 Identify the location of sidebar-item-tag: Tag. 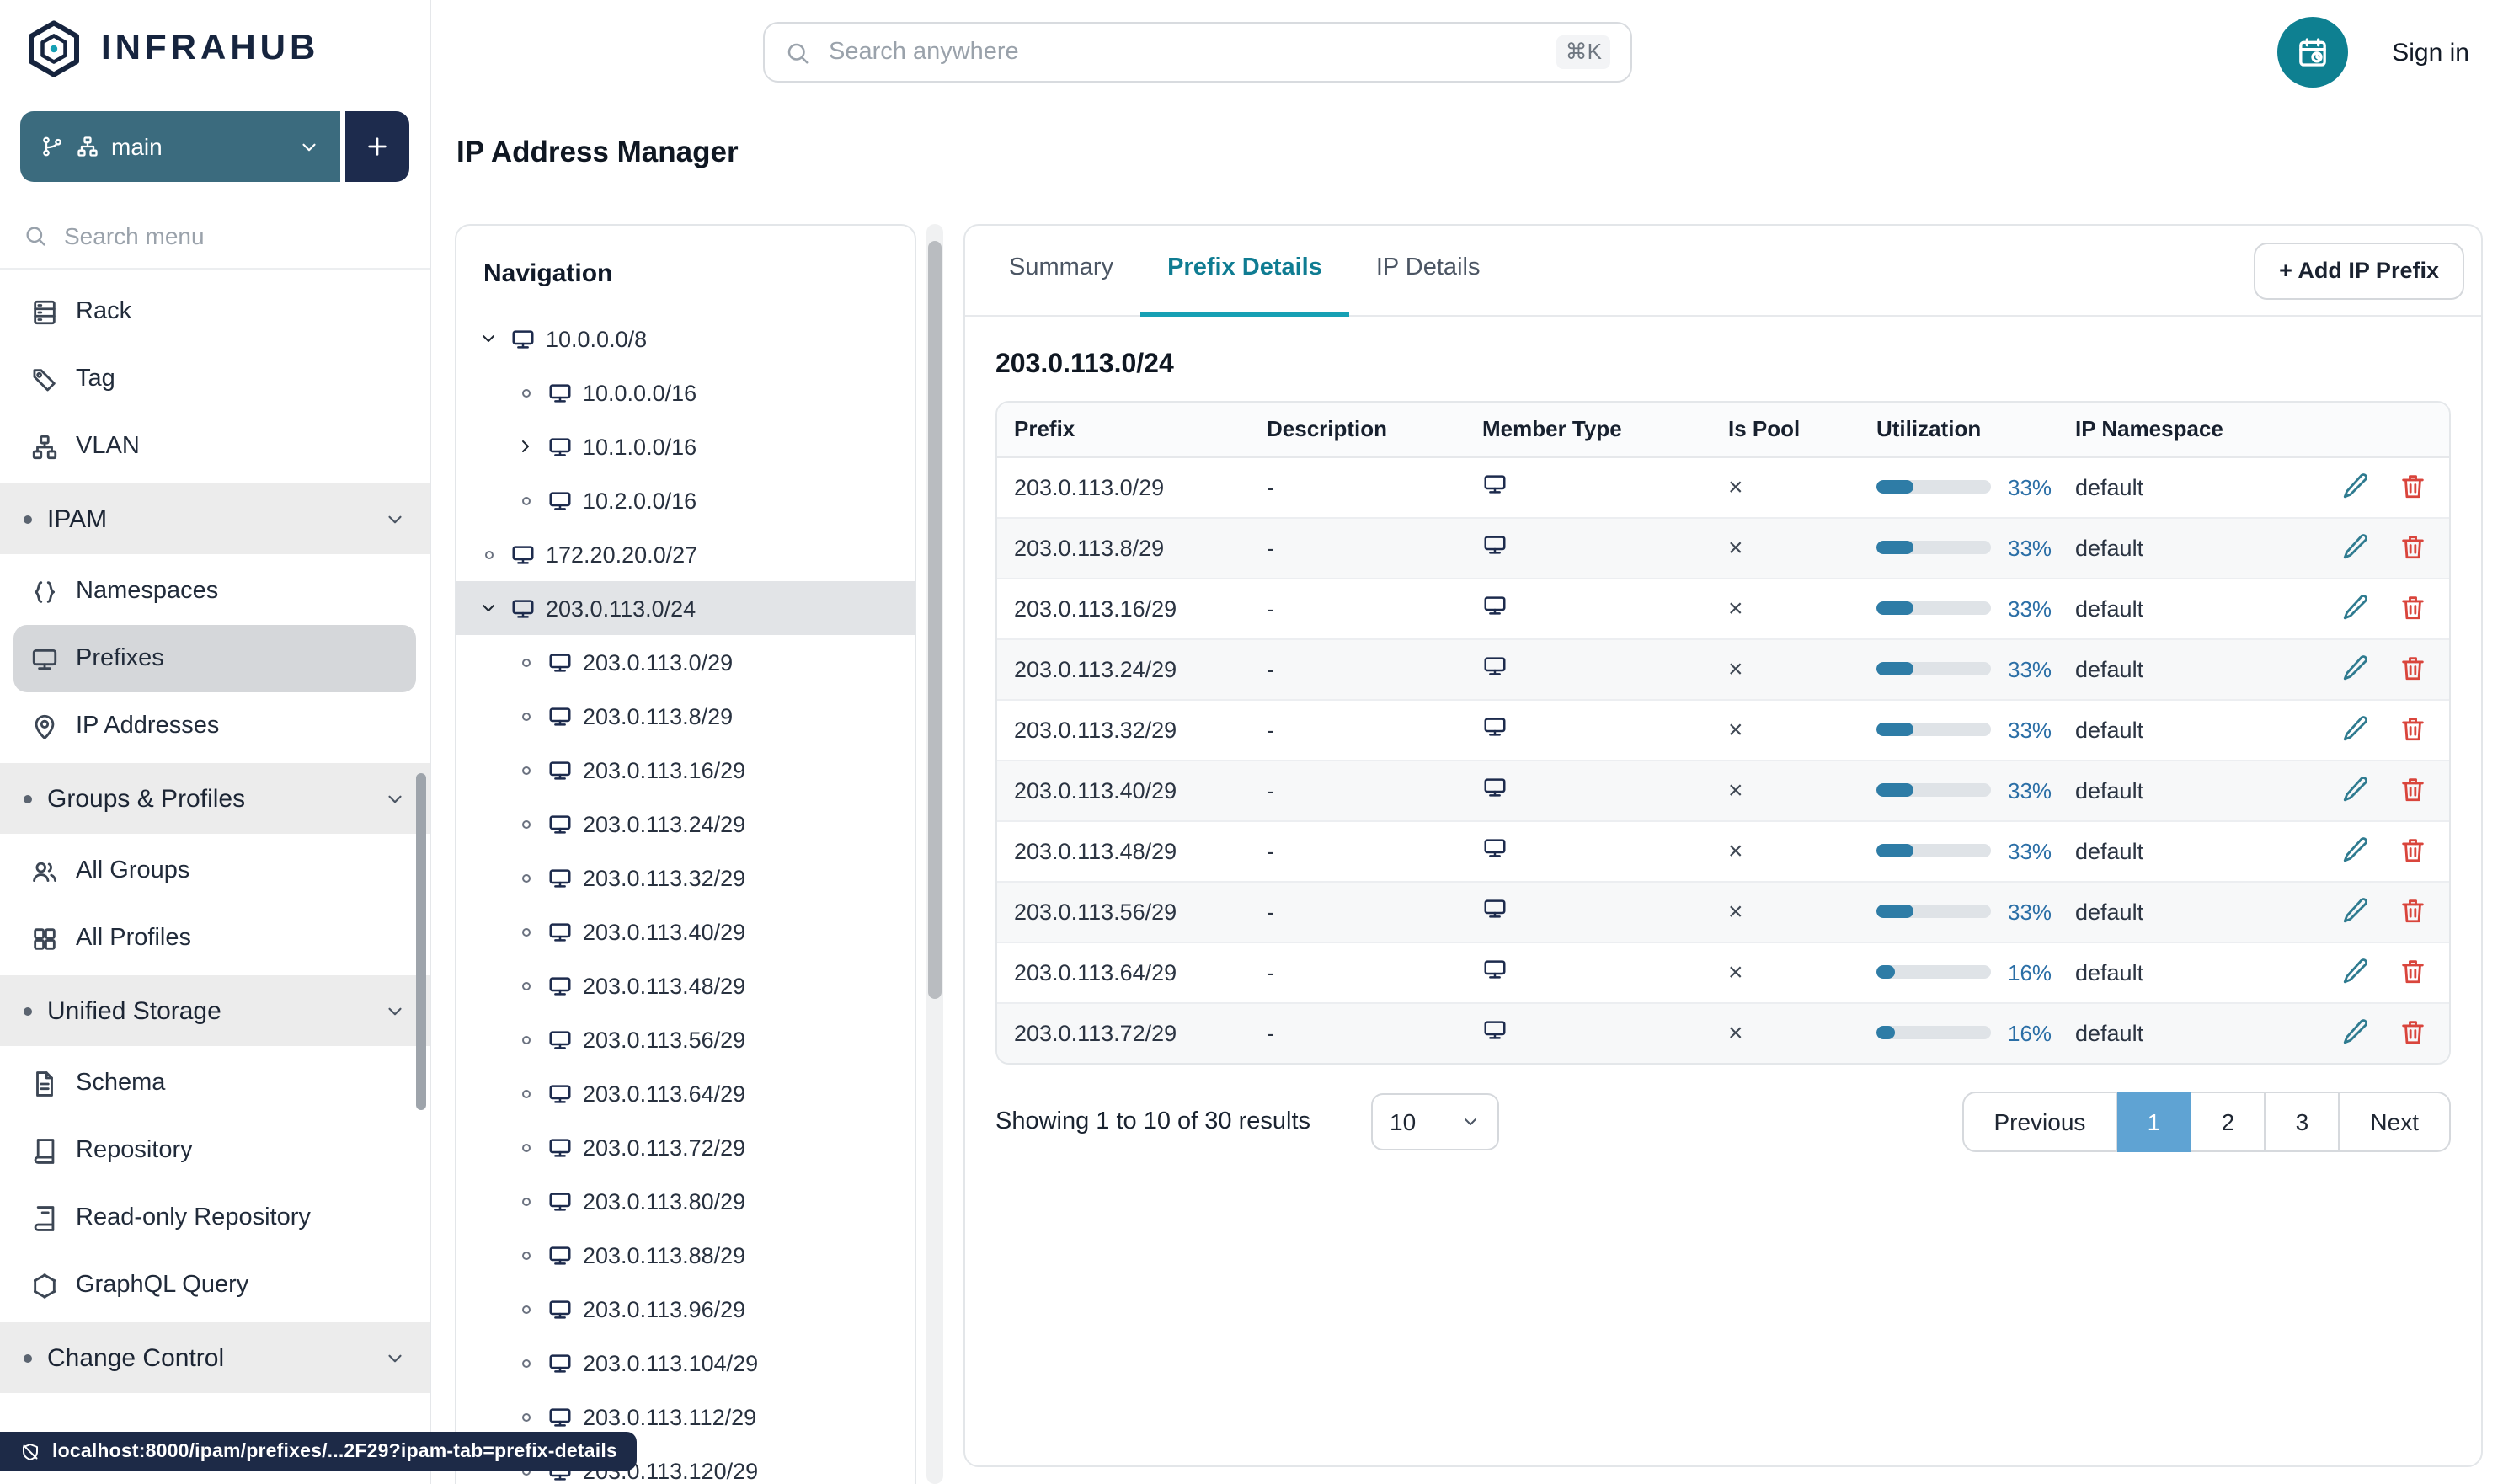
(214, 379).